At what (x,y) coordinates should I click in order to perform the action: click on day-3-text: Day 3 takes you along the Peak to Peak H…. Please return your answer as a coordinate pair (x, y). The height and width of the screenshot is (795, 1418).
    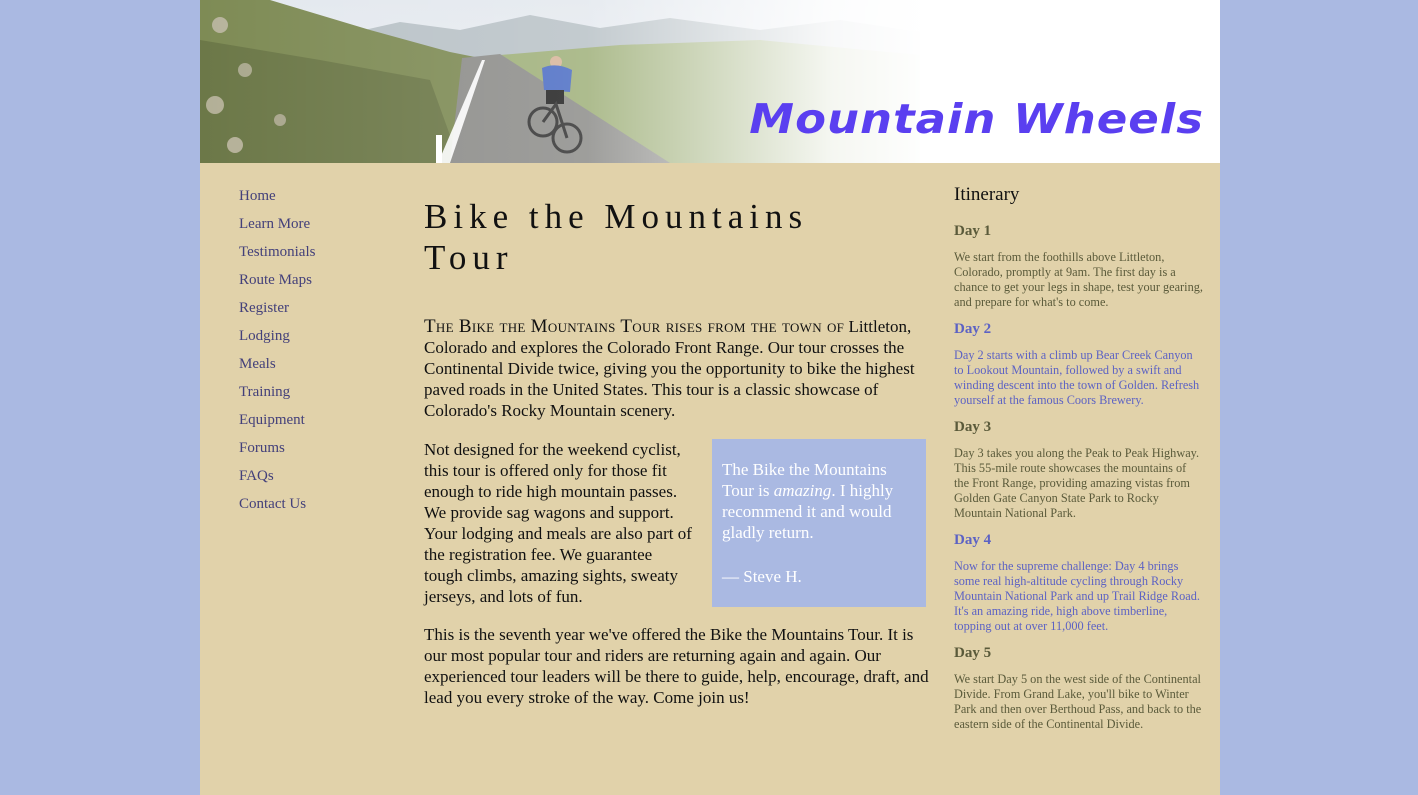
    Looking at the image, I should click on (1077, 483).